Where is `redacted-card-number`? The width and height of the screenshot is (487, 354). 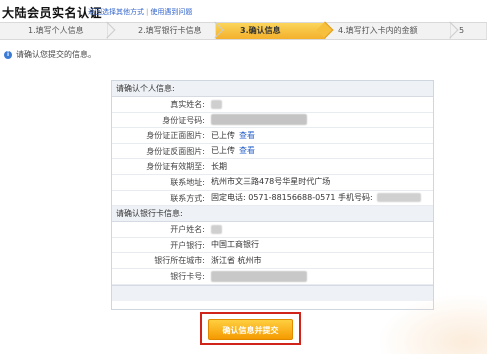
redacted-card-number is located at coordinates (259, 276).